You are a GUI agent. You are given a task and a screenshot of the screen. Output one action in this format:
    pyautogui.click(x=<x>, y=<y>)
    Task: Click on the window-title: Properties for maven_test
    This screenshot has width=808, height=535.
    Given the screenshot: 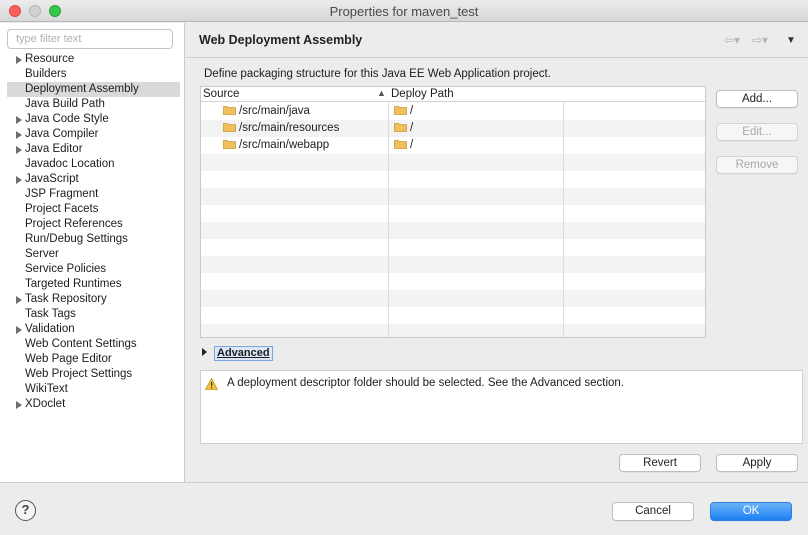 What is the action you would take?
    pyautogui.click(x=404, y=11)
    